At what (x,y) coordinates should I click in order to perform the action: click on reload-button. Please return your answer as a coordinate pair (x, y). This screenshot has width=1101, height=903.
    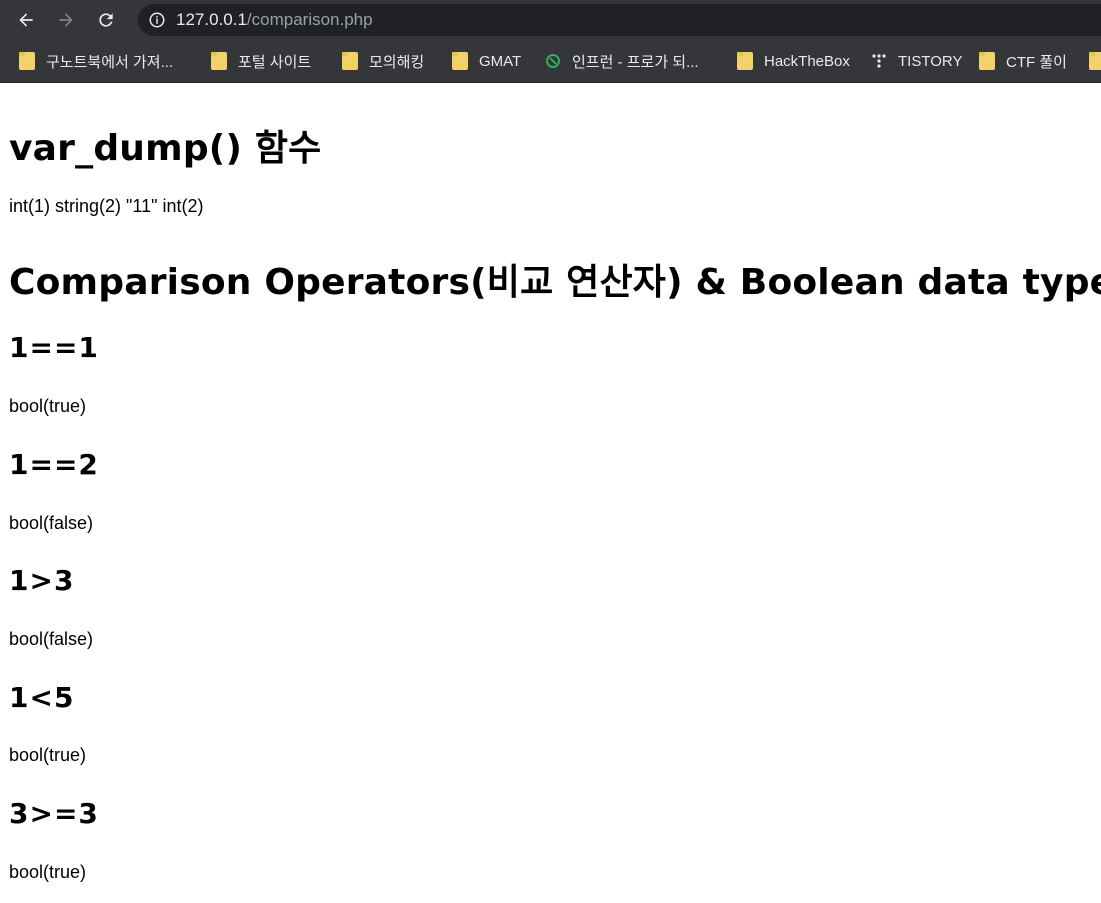
    Looking at the image, I should click on (106, 20).